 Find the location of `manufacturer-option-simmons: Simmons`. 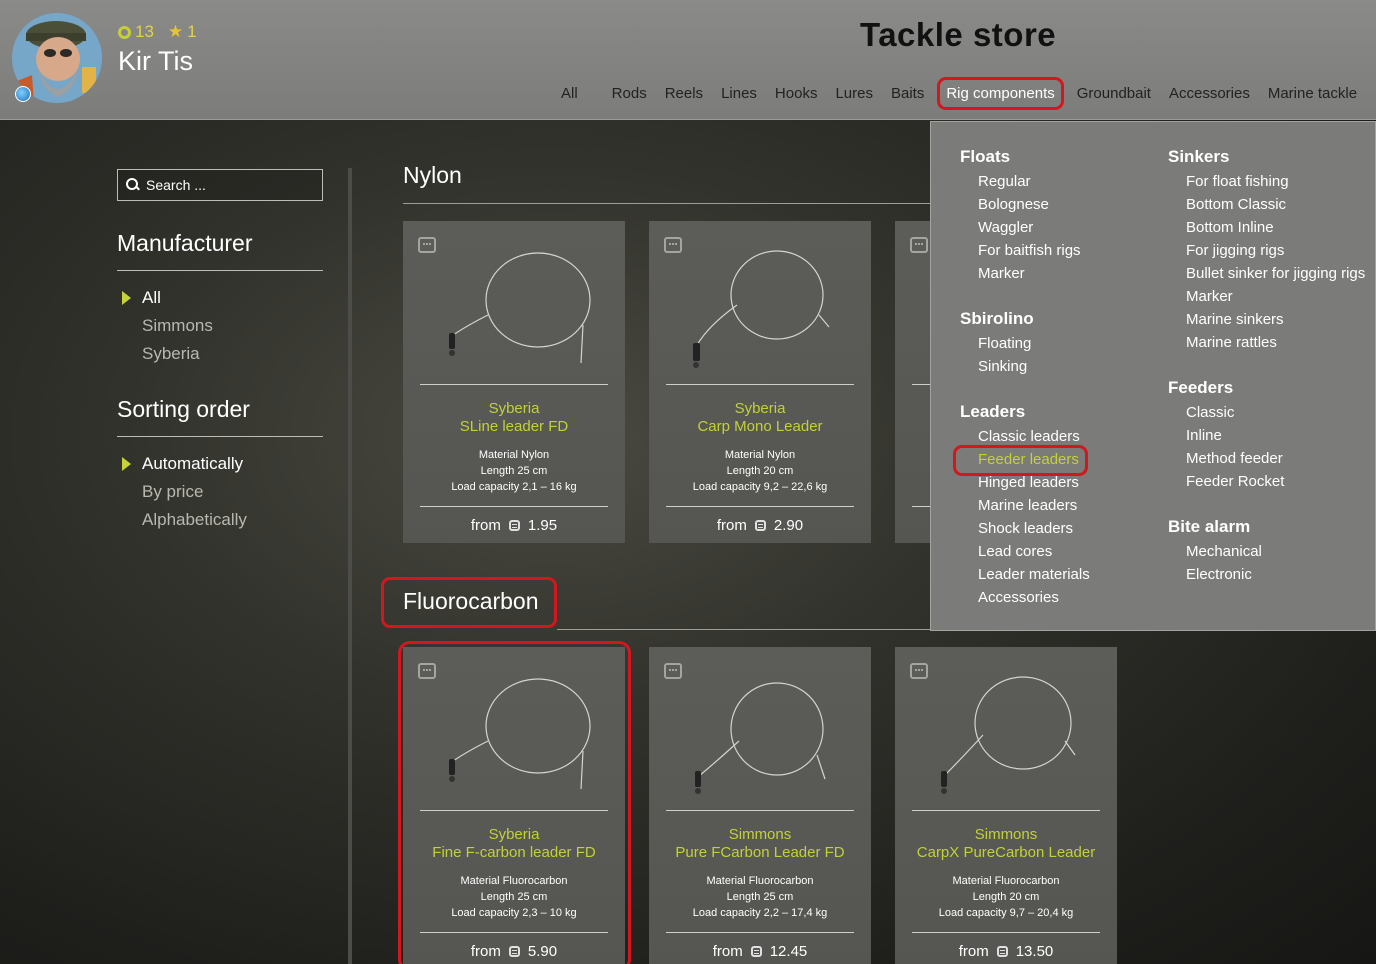

manufacturer-option-simmons: Simmons is located at coordinates (177, 326).